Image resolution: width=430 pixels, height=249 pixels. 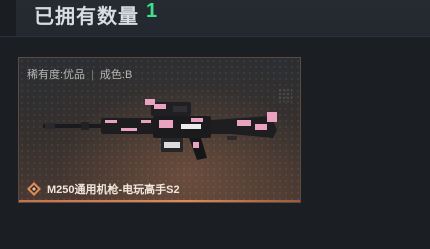 What do you see at coordinates (152, 11) in the screenshot?
I see `owned-count-value: 1` at bounding box center [152, 11].